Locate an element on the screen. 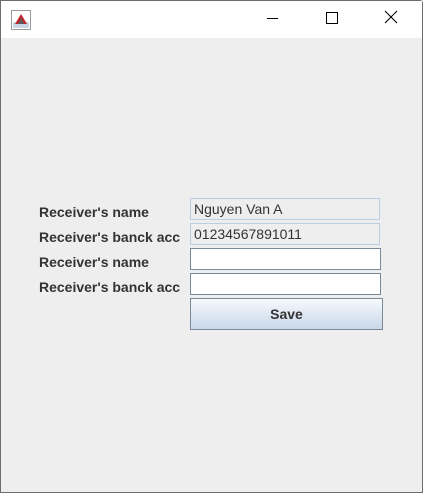 The image size is (423, 493). maximize-button is located at coordinates (332, 19).